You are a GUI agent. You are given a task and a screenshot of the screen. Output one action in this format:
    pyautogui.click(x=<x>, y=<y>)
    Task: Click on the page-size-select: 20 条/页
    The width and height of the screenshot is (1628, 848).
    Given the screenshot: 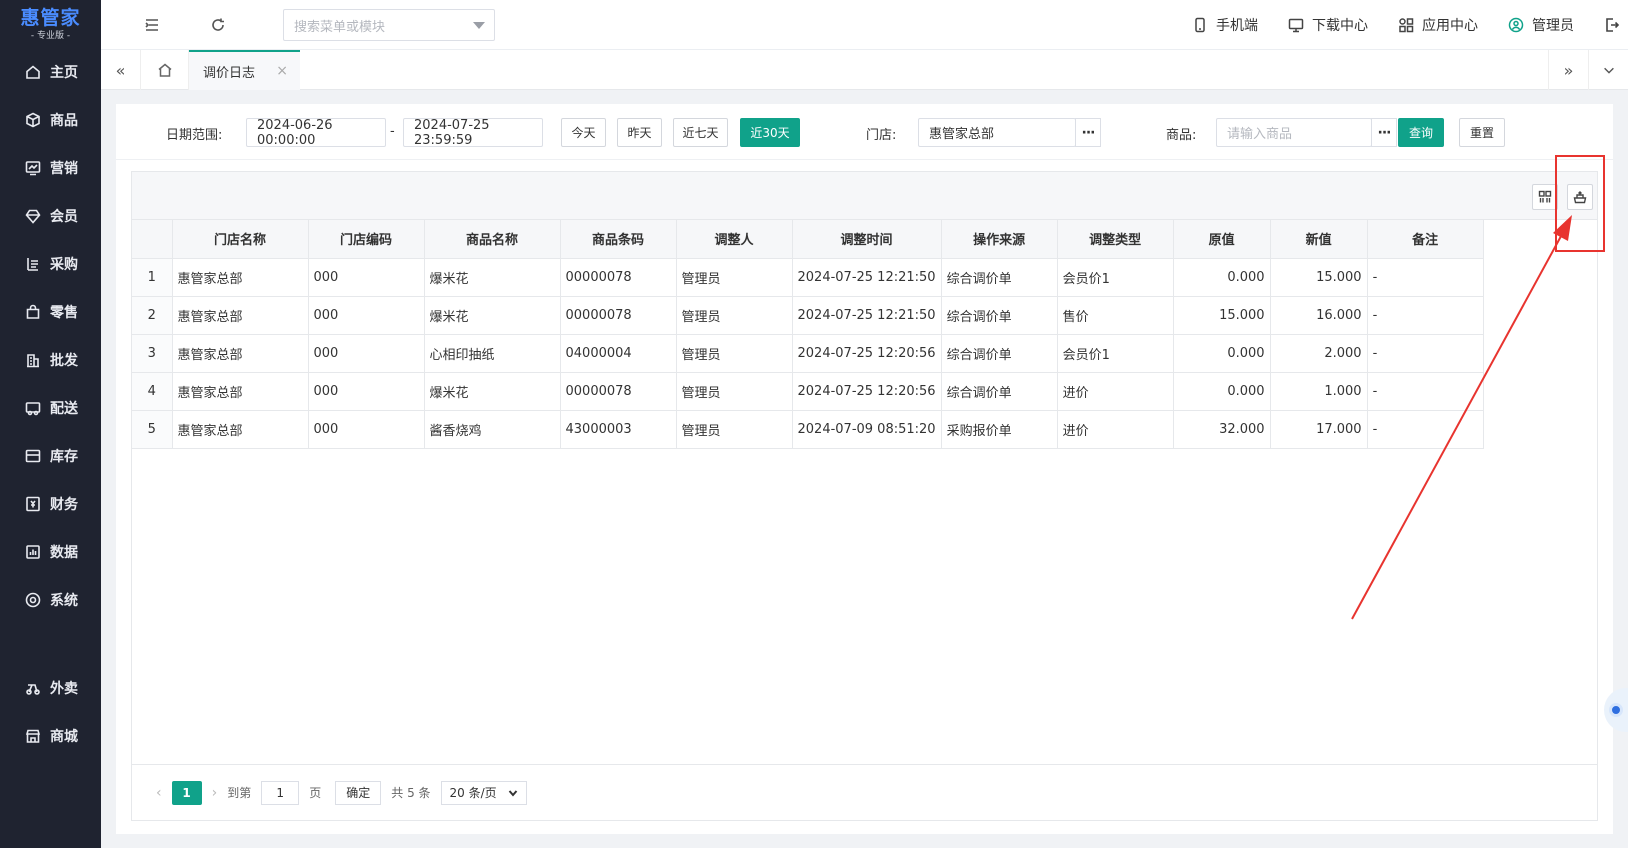 What is the action you would take?
    pyautogui.click(x=483, y=792)
    